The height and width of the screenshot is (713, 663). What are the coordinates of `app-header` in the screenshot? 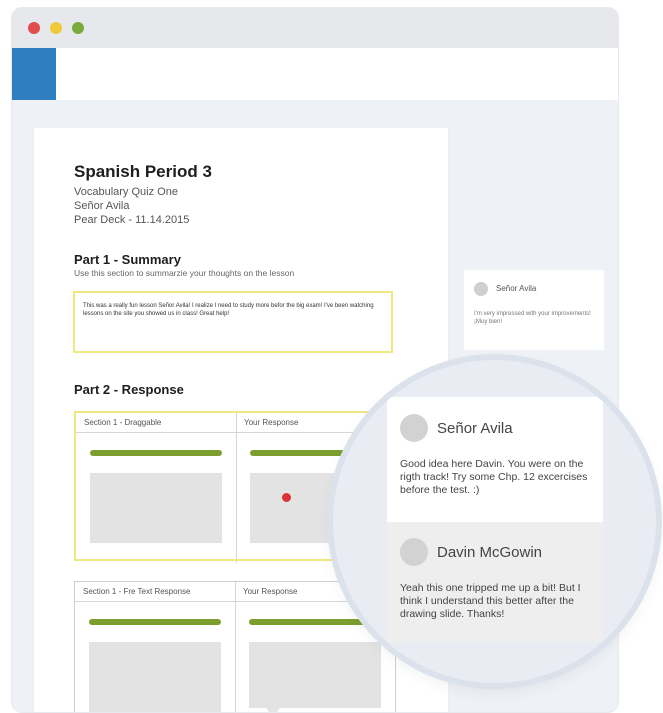 It's located at (315, 74).